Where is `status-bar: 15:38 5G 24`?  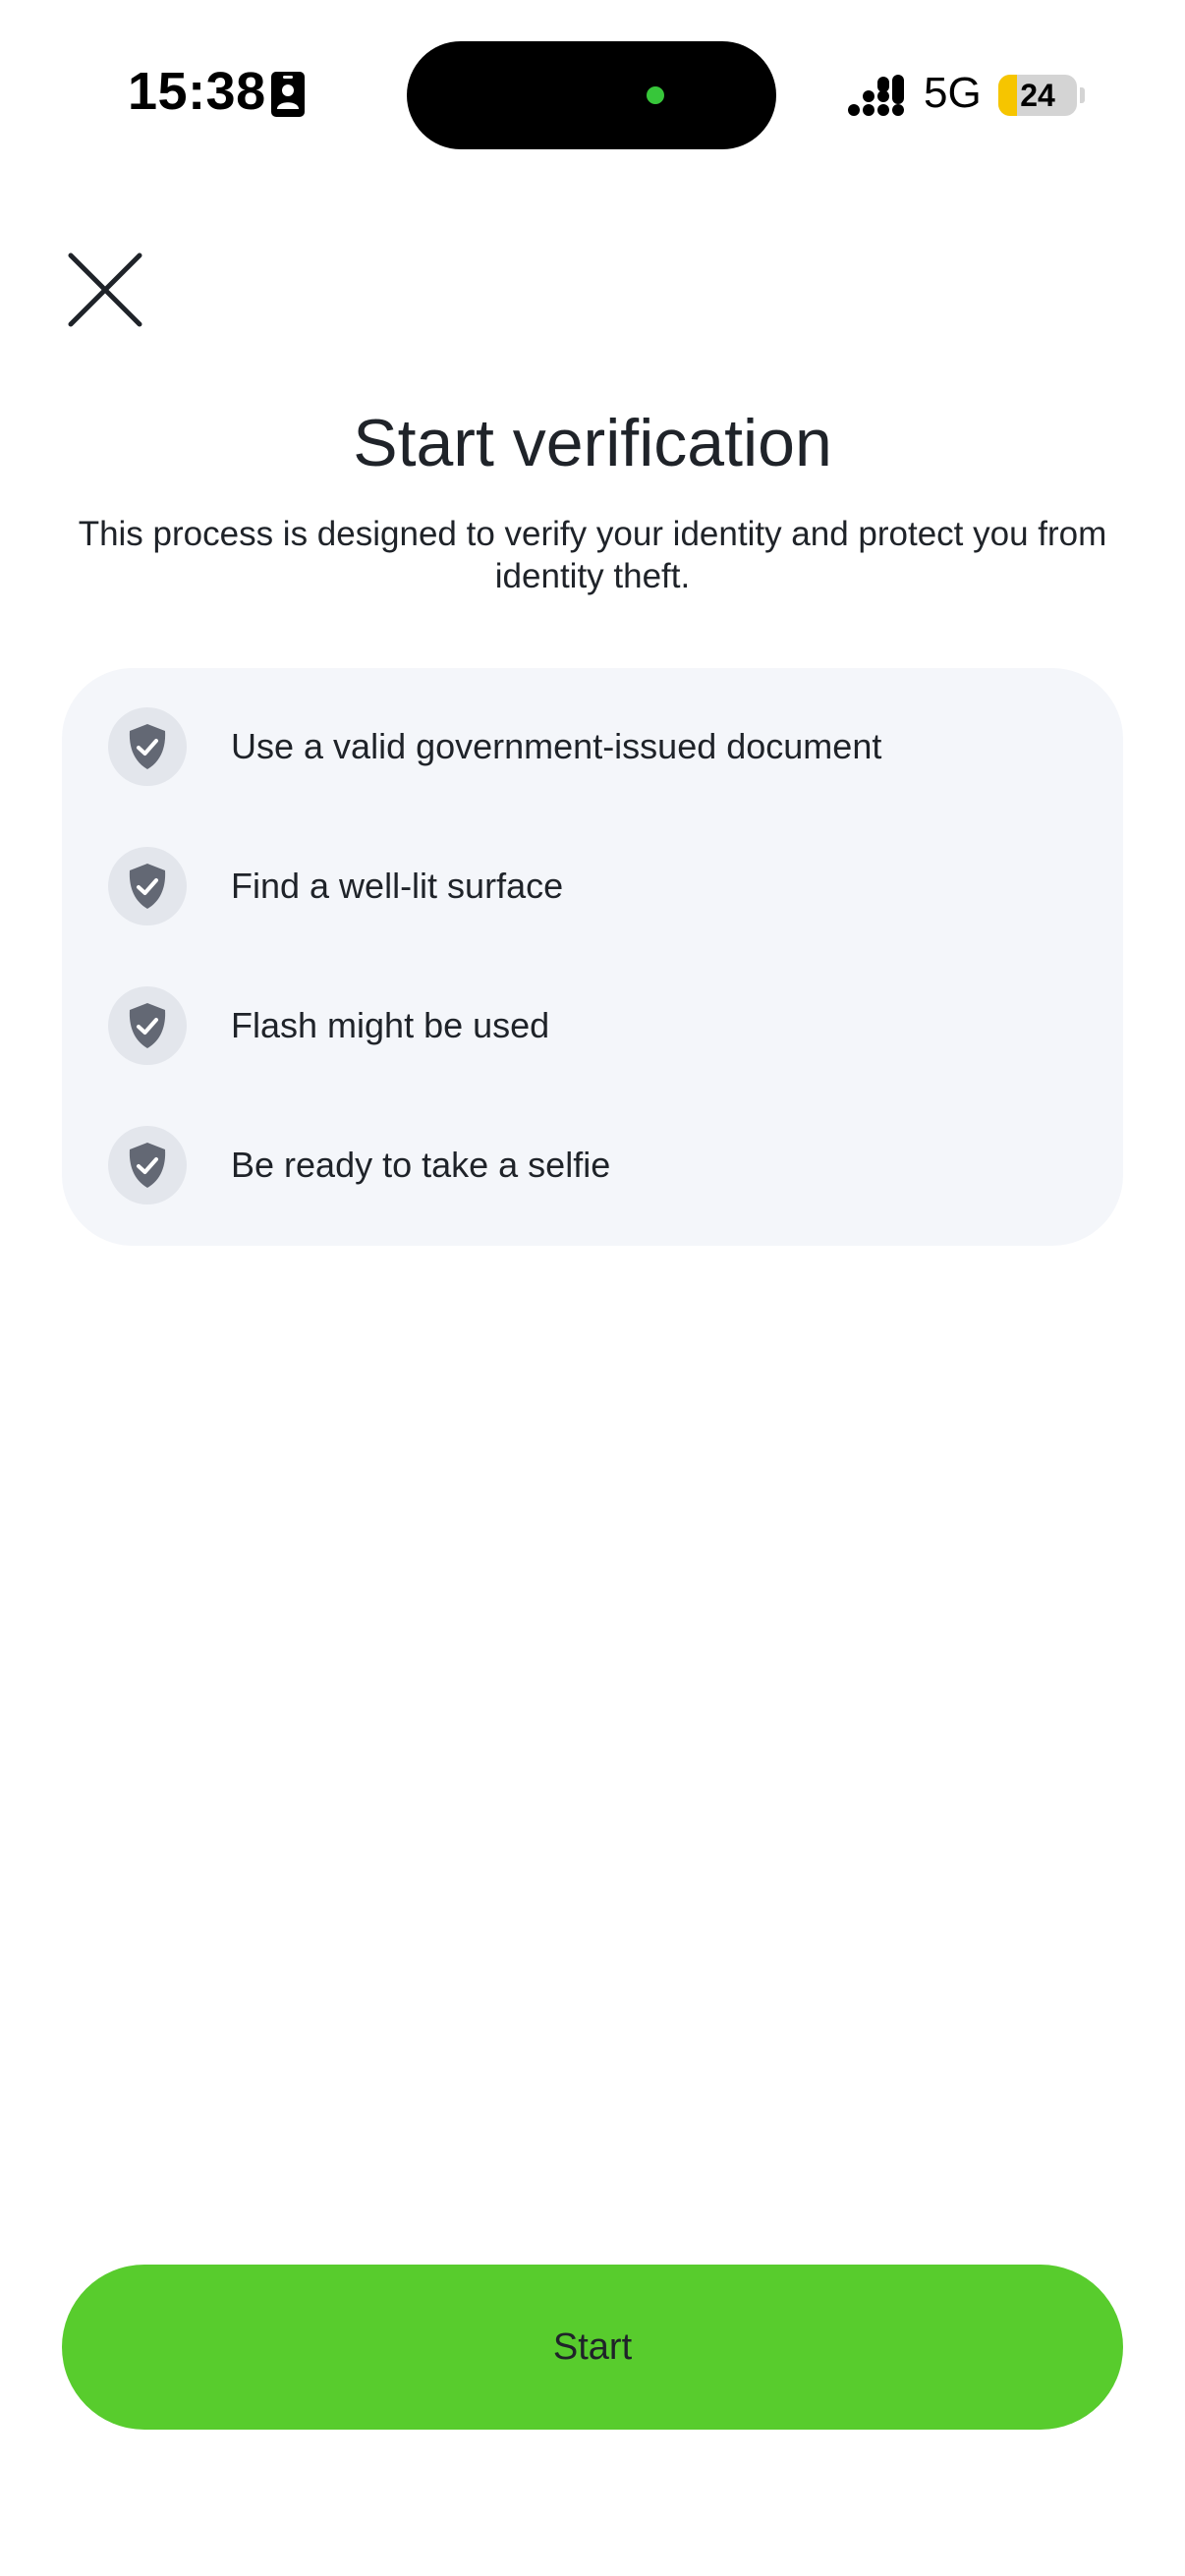 status-bar: 15:38 5G 24 is located at coordinates (592, 93).